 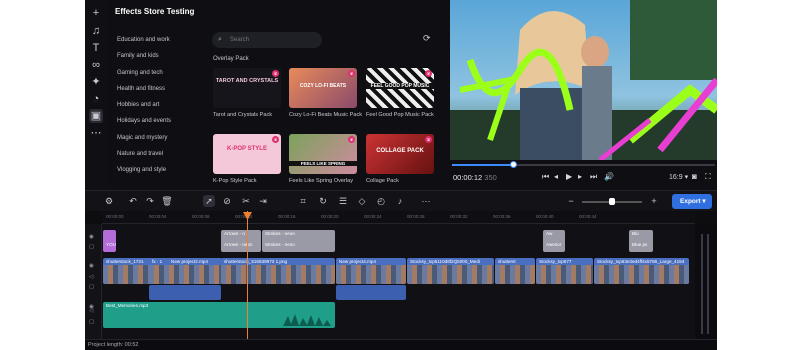 I want to click on category-item: Education and work, so click(x=157, y=42).